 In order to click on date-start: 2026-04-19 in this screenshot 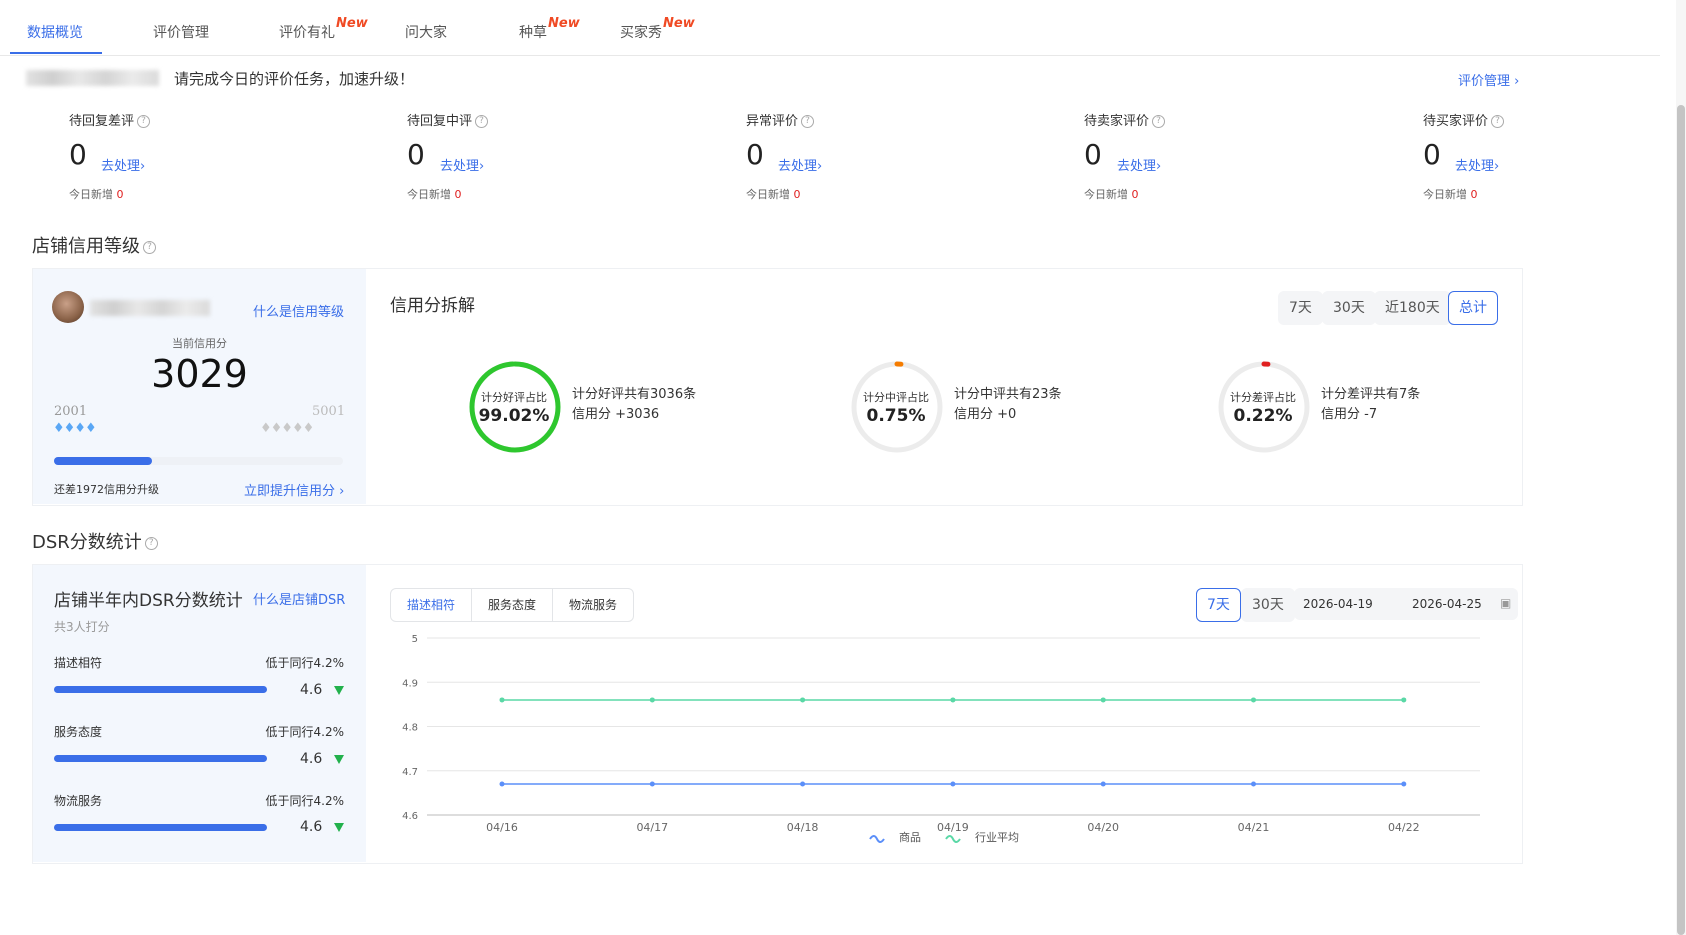, I will do `click(1338, 604)`.